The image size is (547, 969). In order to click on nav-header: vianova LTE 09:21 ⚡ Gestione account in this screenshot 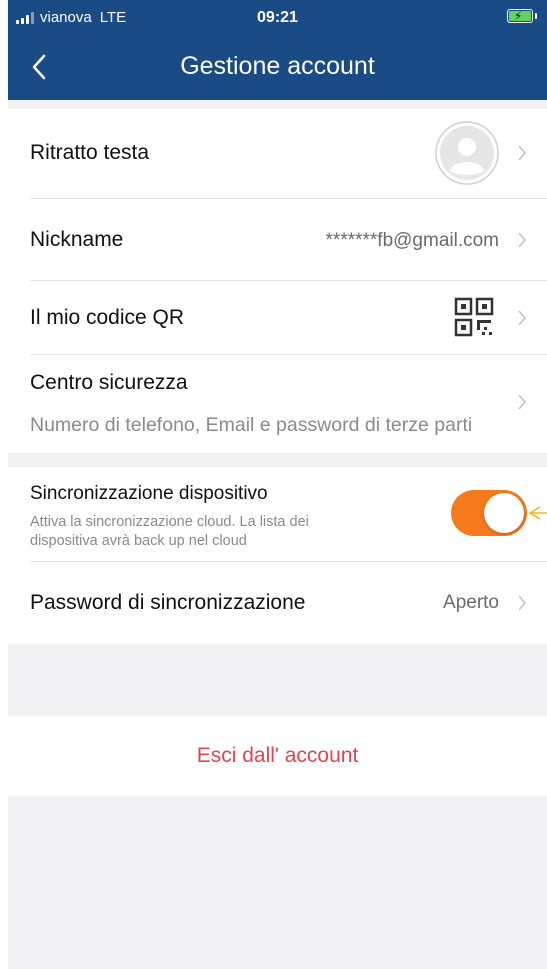, I will do `click(277, 50)`.